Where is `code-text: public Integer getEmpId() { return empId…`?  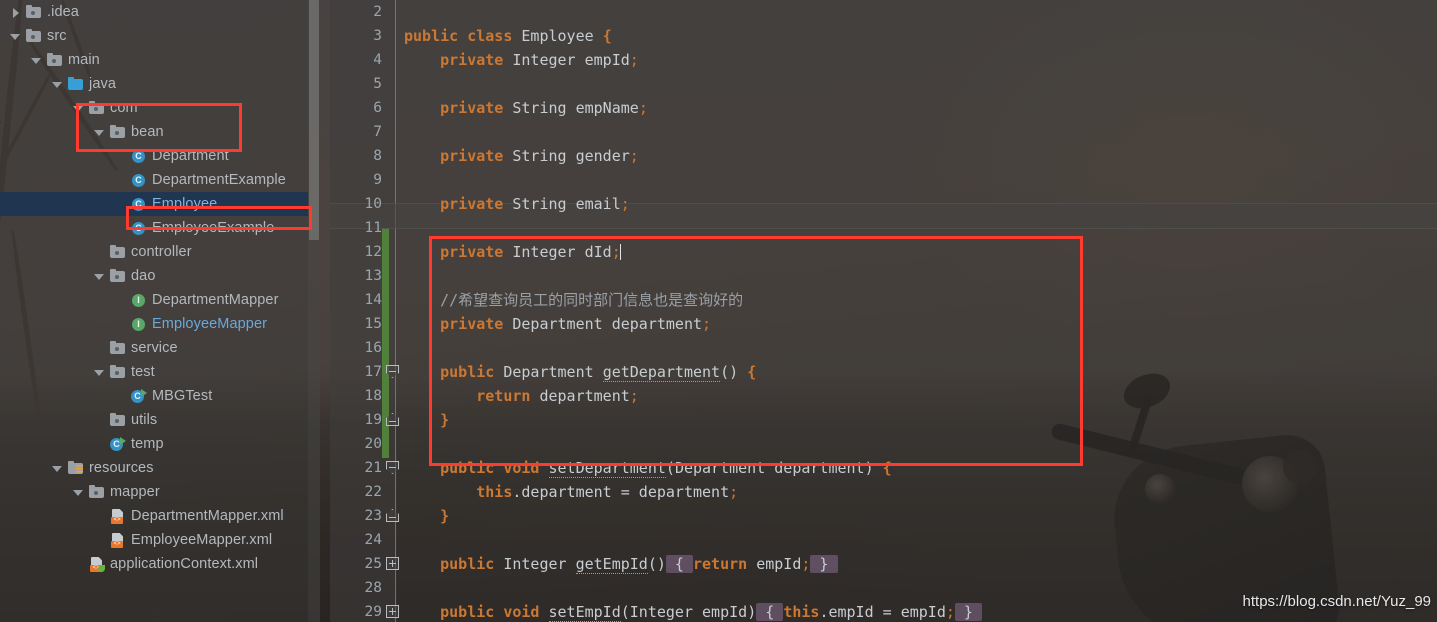
code-text: public Integer getEmpId() { return empId… is located at coordinates (621, 564).